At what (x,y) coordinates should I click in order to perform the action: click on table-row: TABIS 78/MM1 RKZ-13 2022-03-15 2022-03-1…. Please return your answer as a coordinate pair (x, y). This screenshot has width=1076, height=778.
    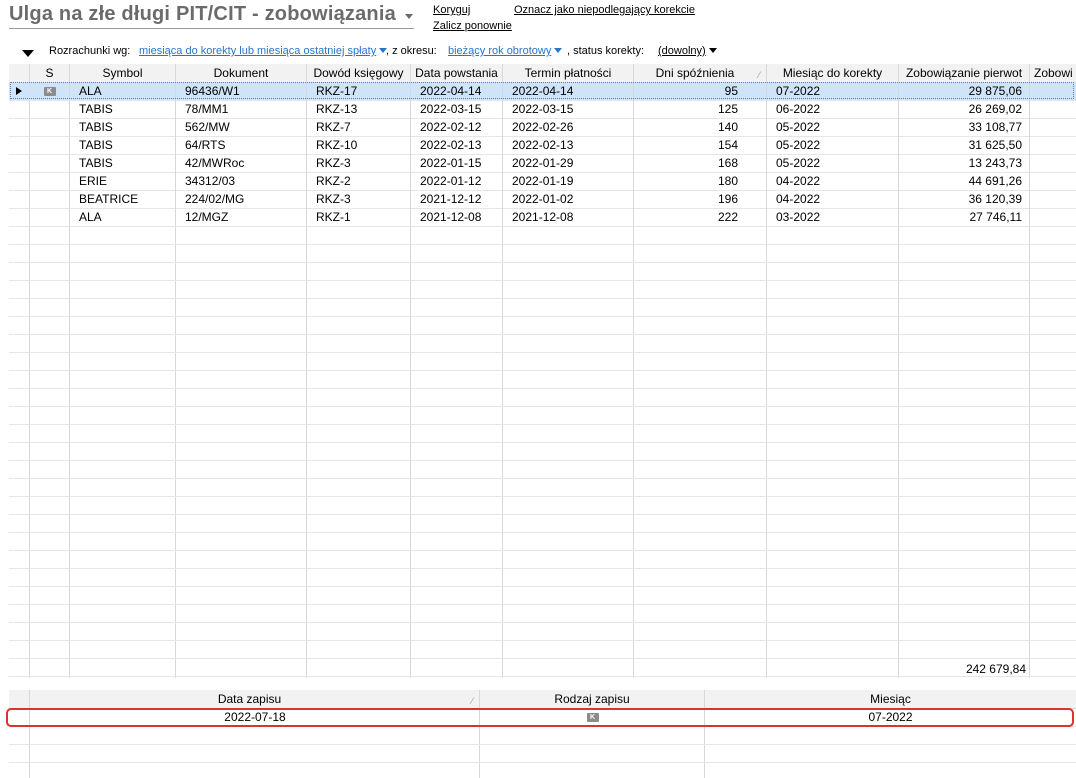
    Looking at the image, I should click on (542, 109).